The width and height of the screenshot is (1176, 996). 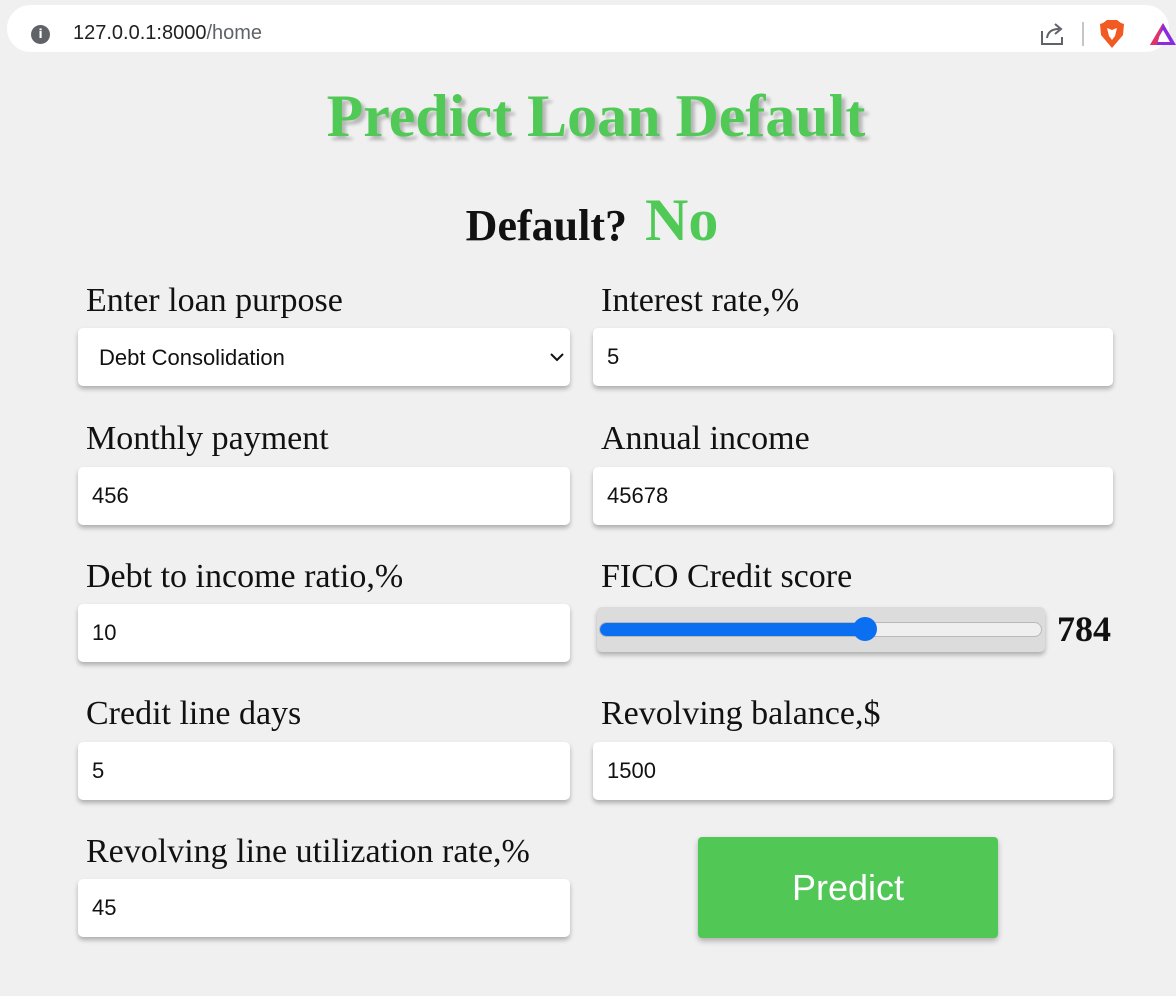 I want to click on prediction-result: Default? No, so click(x=588, y=229).